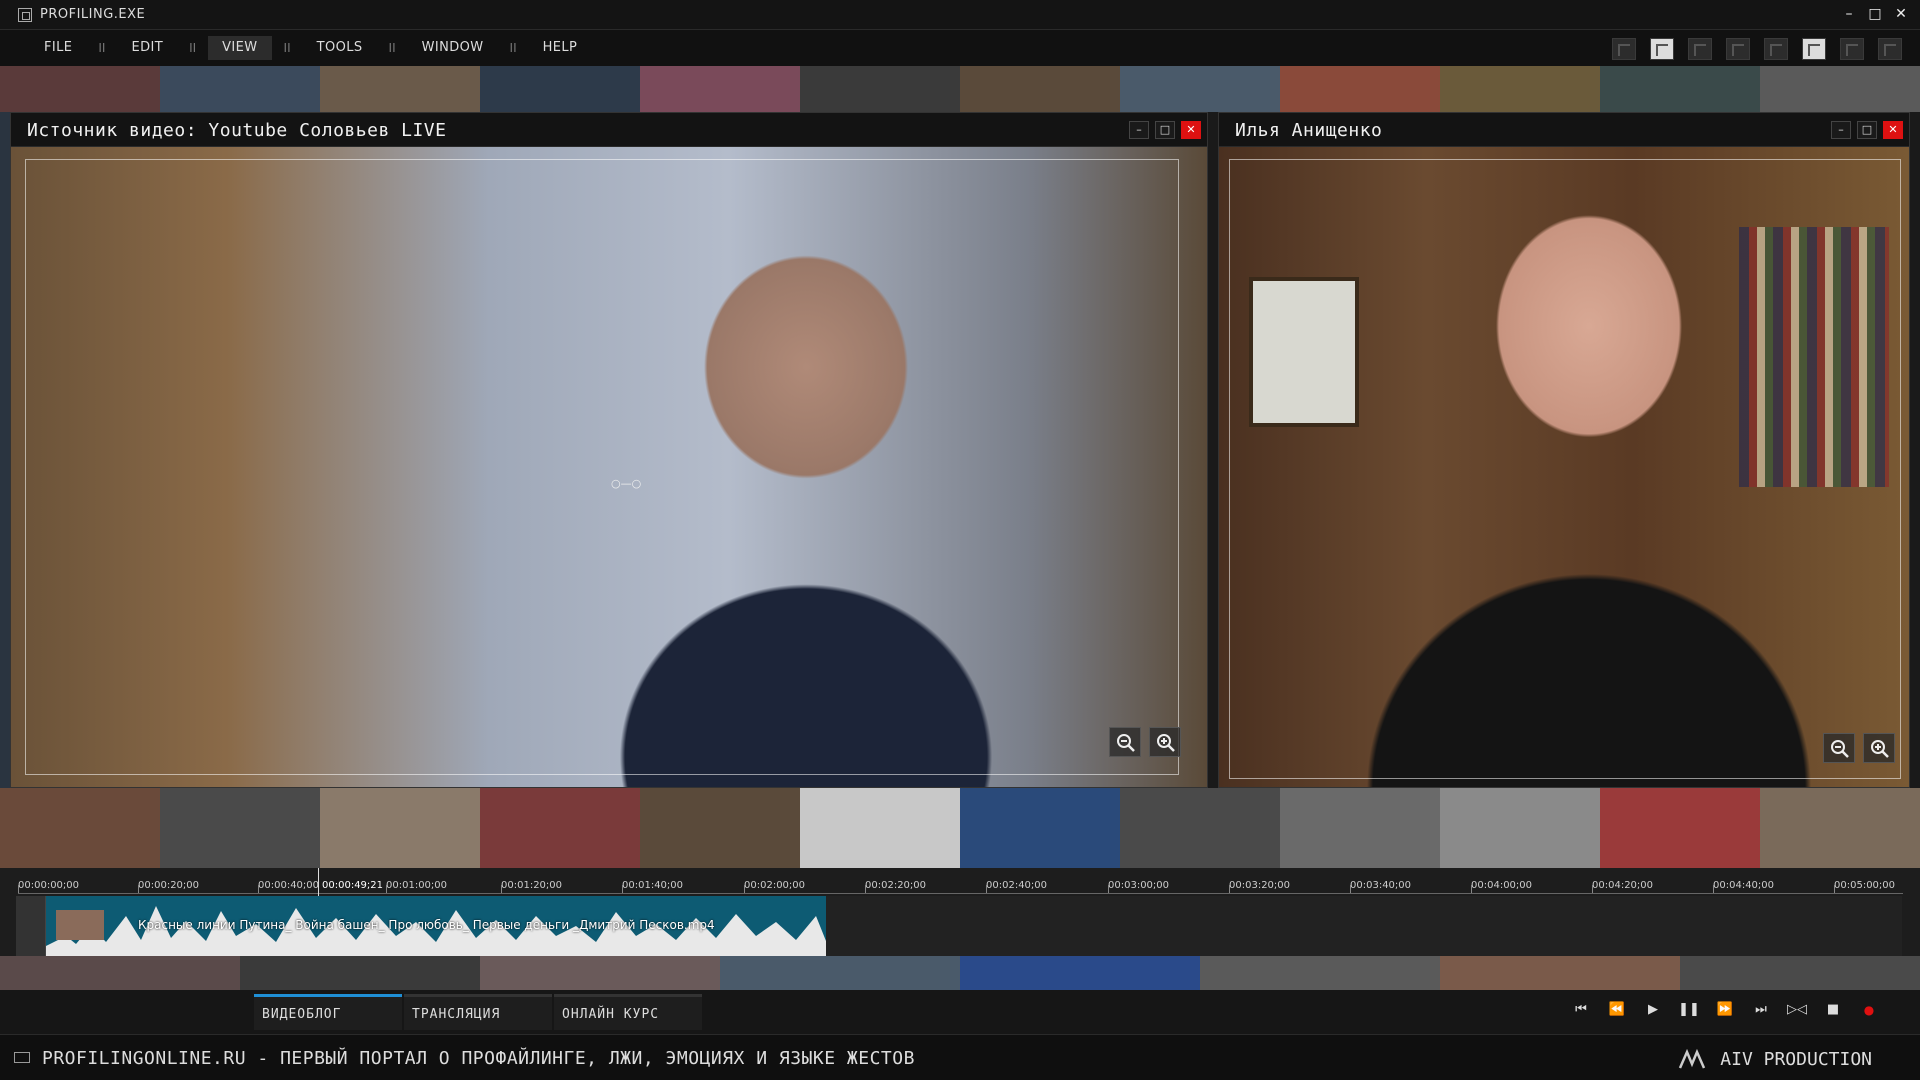 This screenshot has height=1080, width=1920. Describe the element at coordinates (1875, 14) in the screenshot. I see `maximize-window-button: □` at that location.